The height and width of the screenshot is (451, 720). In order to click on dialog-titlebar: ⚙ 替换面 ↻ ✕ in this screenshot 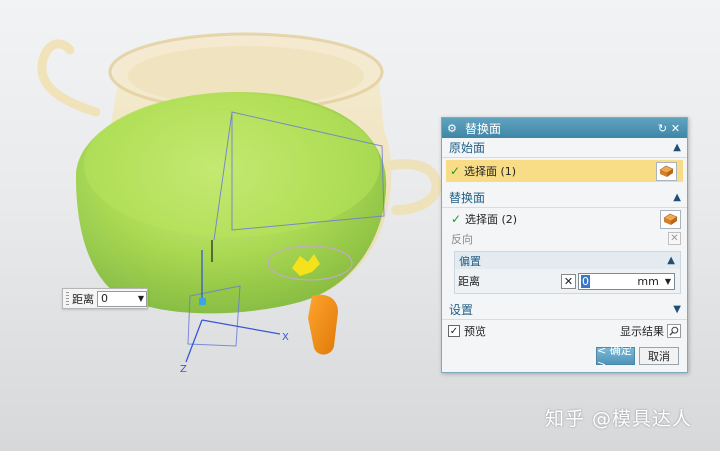, I will do `click(564, 128)`.